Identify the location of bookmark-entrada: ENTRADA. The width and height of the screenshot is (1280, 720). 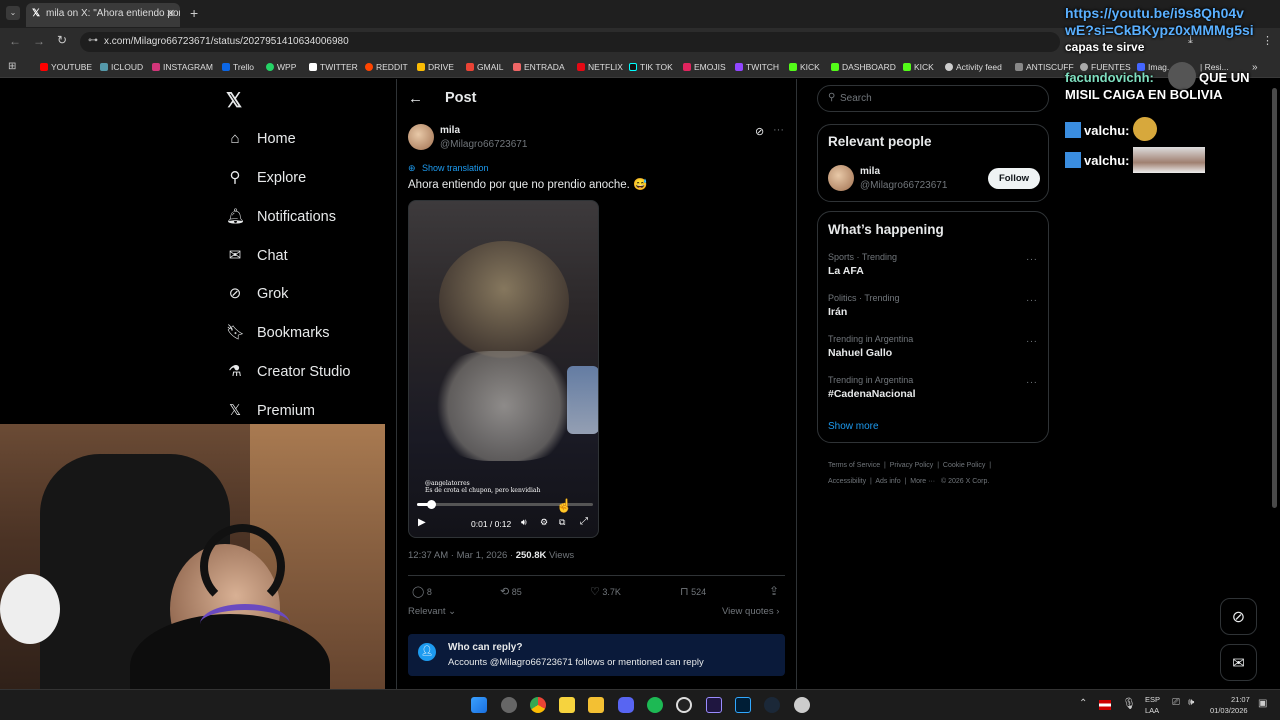
(539, 67).